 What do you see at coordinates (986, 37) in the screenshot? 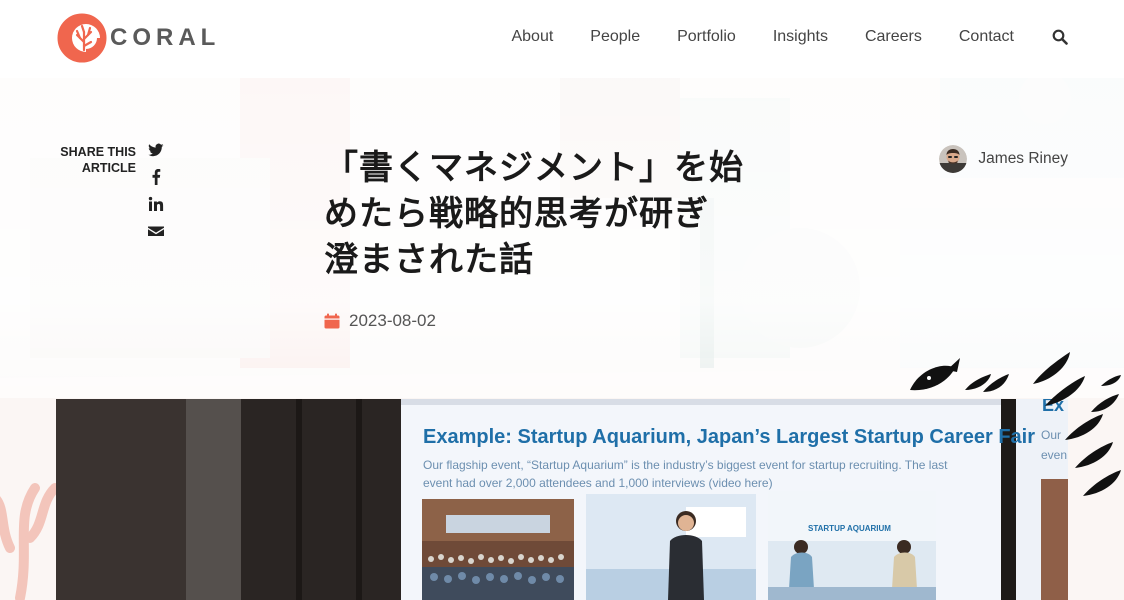
I see `nav-item-contact: Contact` at bounding box center [986, 37].